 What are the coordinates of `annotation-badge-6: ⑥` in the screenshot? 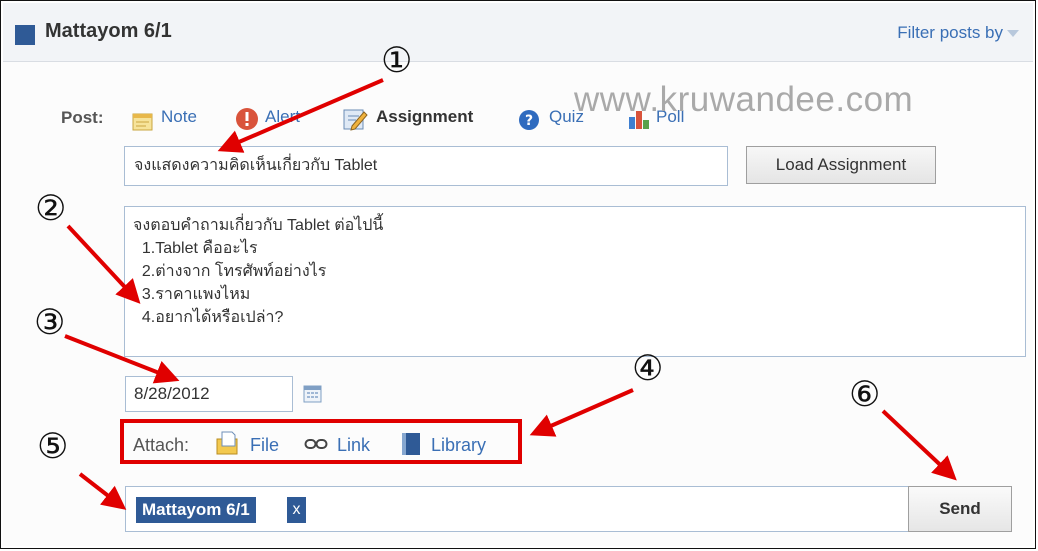 It's located at (865, 395).